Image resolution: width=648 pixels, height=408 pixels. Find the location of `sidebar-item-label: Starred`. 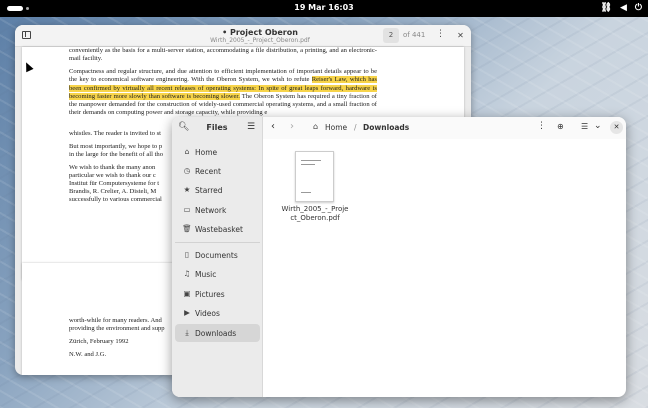

sidebar-item-label: Starred is located at coordinates (209, 190).